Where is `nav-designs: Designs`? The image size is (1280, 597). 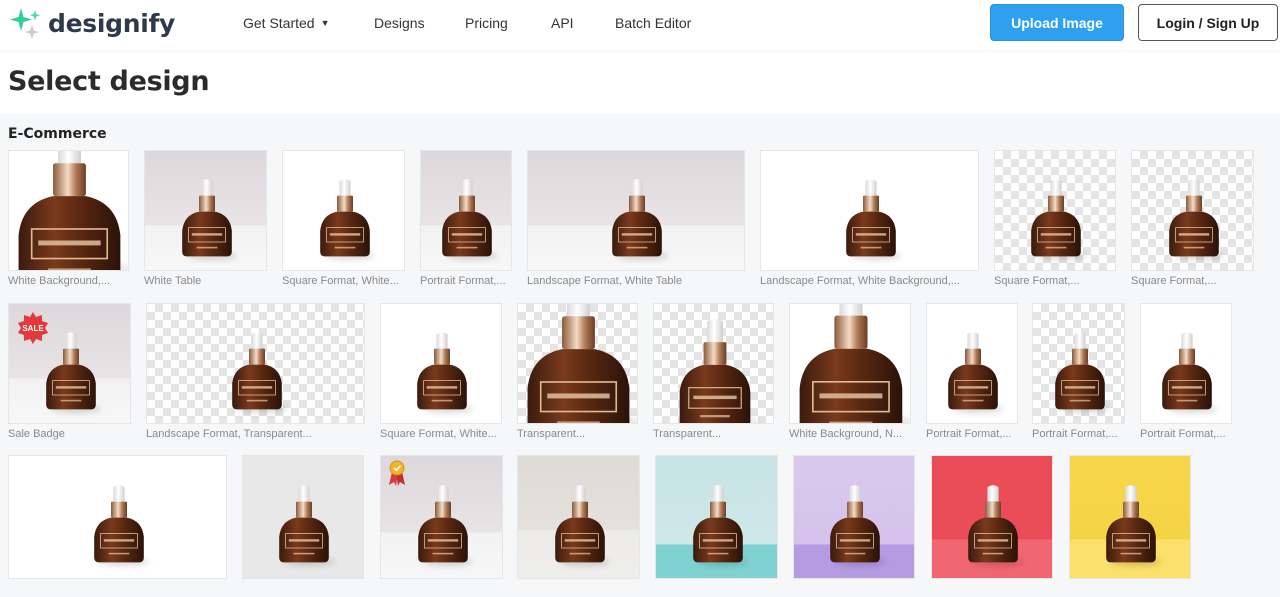
nav-designs: Designs is located at coordinates (399, 23).